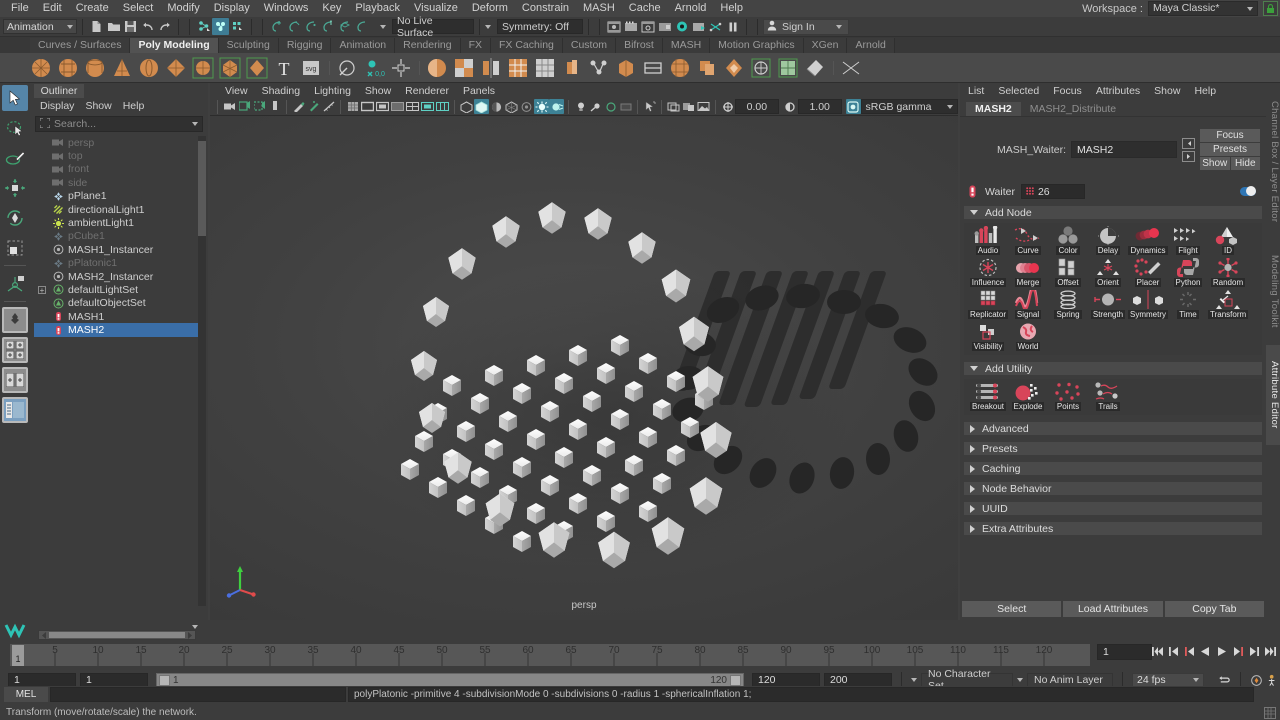 This screenshot has height=720, width=1280. What do you see at coordinates (15, 128) in the screenshot?
I see `lasso-select-tool` at bounding box center [15, 128].